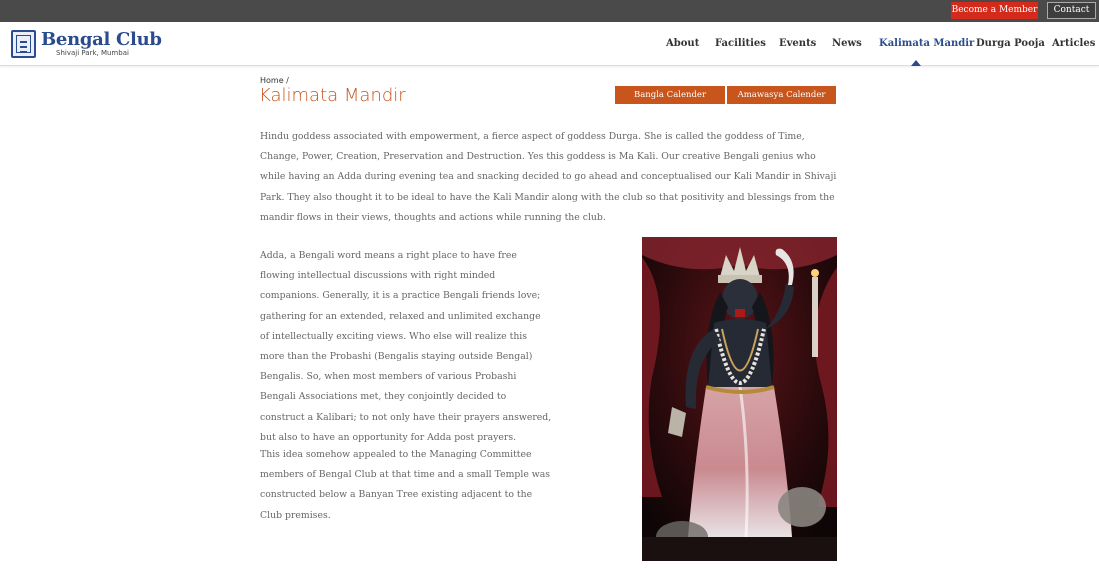  I want to click on contact-button: Contact, so click(1071, 10).